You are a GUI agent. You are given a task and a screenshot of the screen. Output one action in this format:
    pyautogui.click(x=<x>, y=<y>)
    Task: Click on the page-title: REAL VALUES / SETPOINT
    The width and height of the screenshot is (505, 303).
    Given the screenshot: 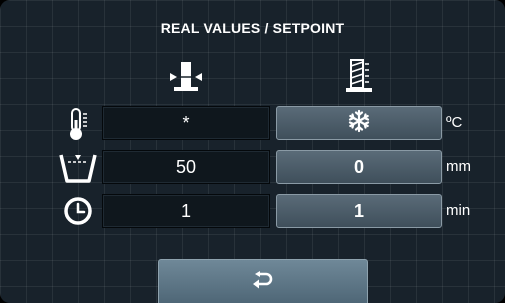 What is the action you would take?
    pyautogui.click(x=252, y=28)
    